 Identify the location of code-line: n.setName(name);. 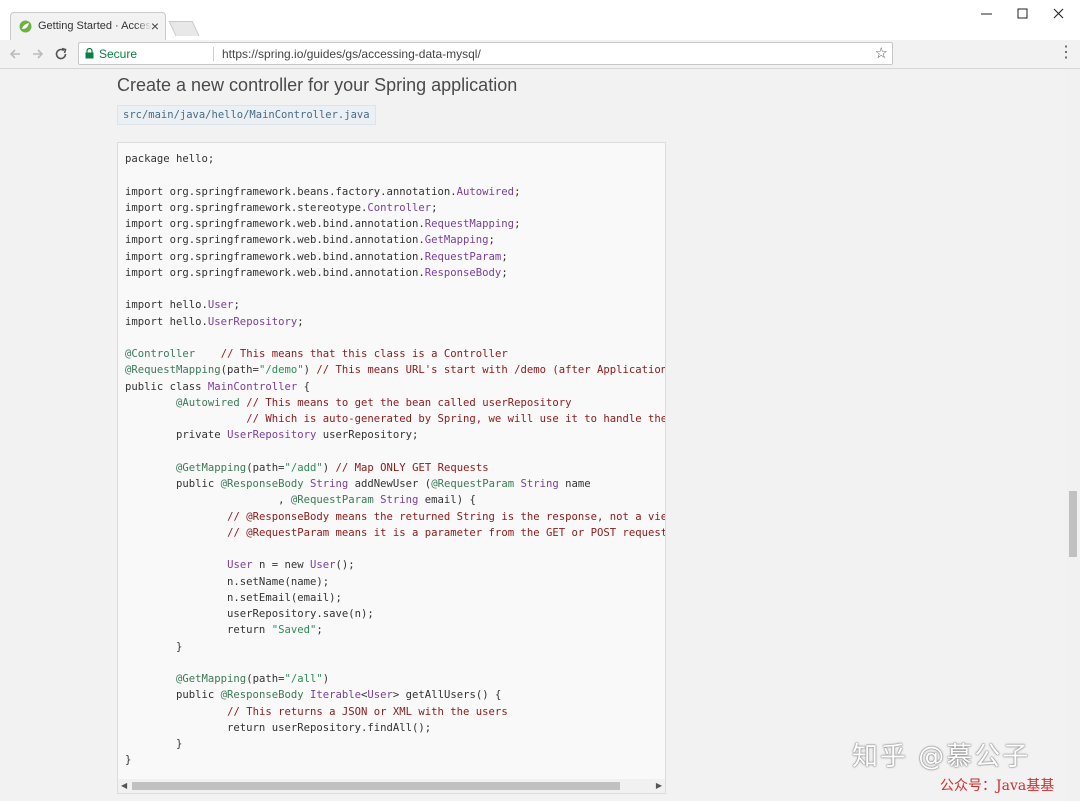
(227, 581).